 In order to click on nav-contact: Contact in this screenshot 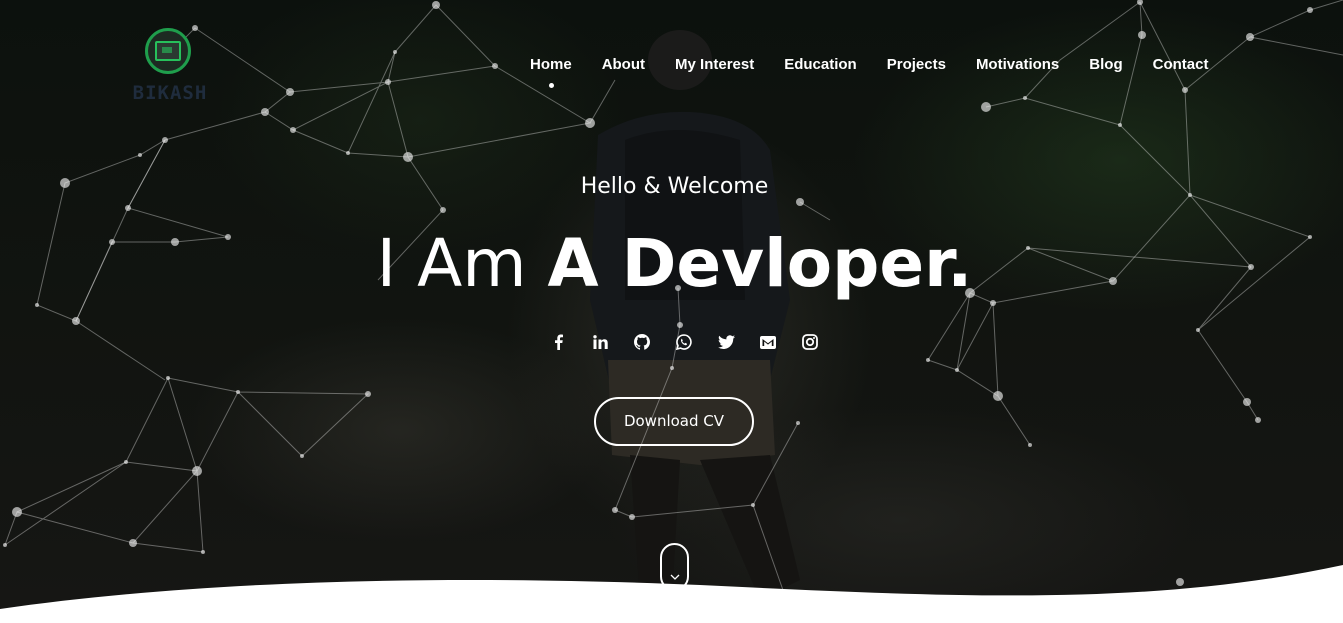, I will do `click(1181, 64)`.